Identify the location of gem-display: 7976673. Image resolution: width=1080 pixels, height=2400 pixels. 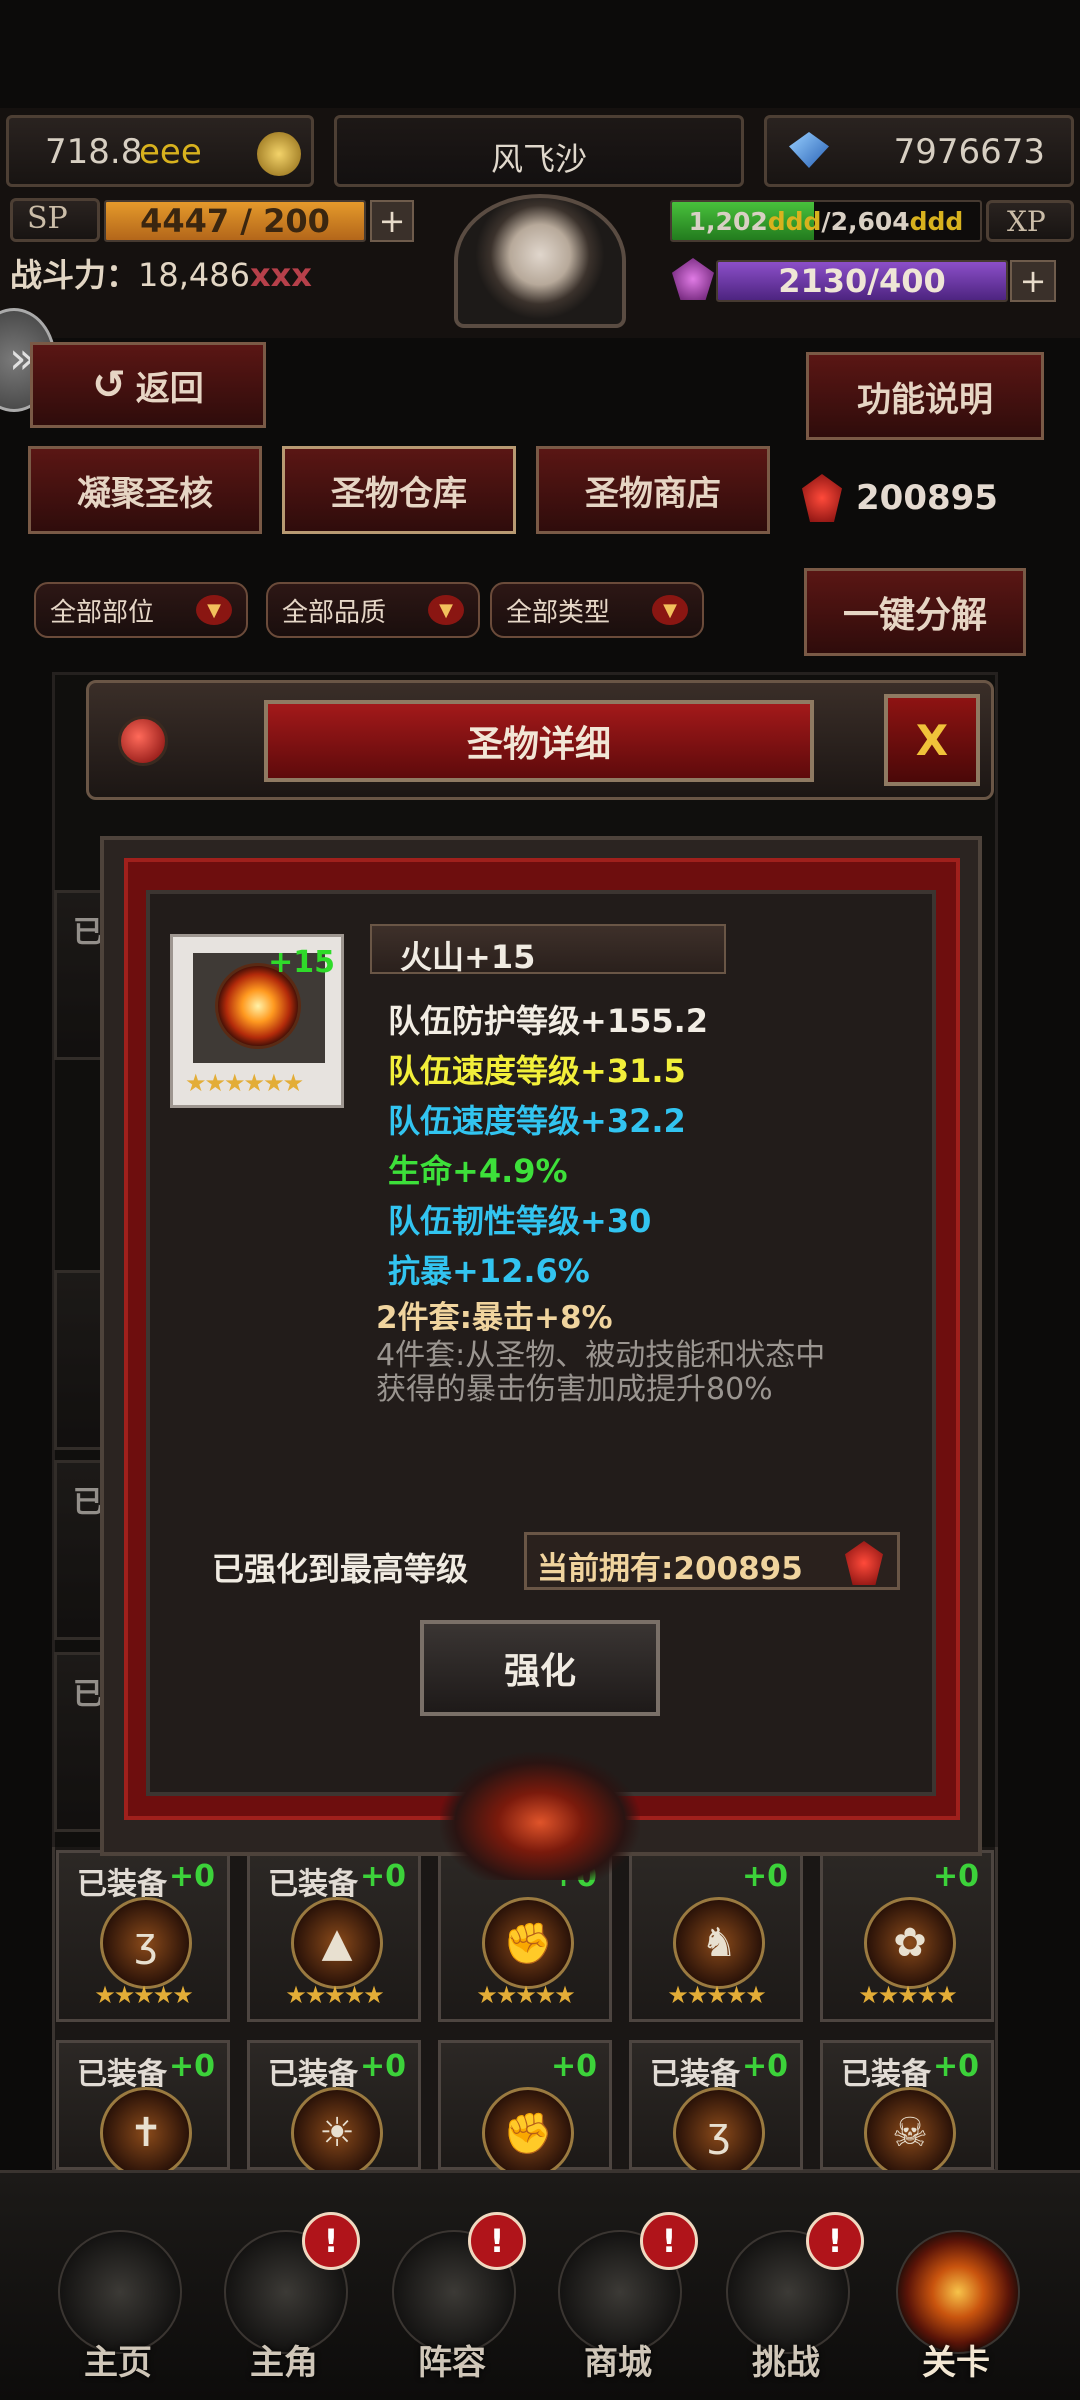
(919, 151).